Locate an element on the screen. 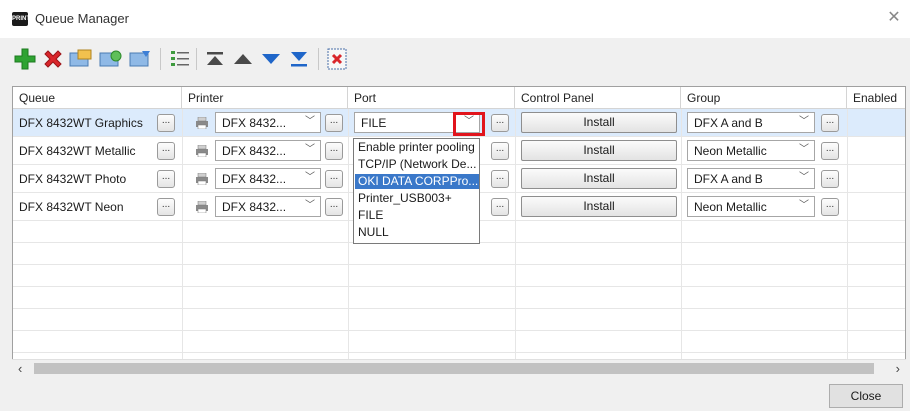 The image size is (910, 411). close-button: Close is located at coordinates (866, 396).